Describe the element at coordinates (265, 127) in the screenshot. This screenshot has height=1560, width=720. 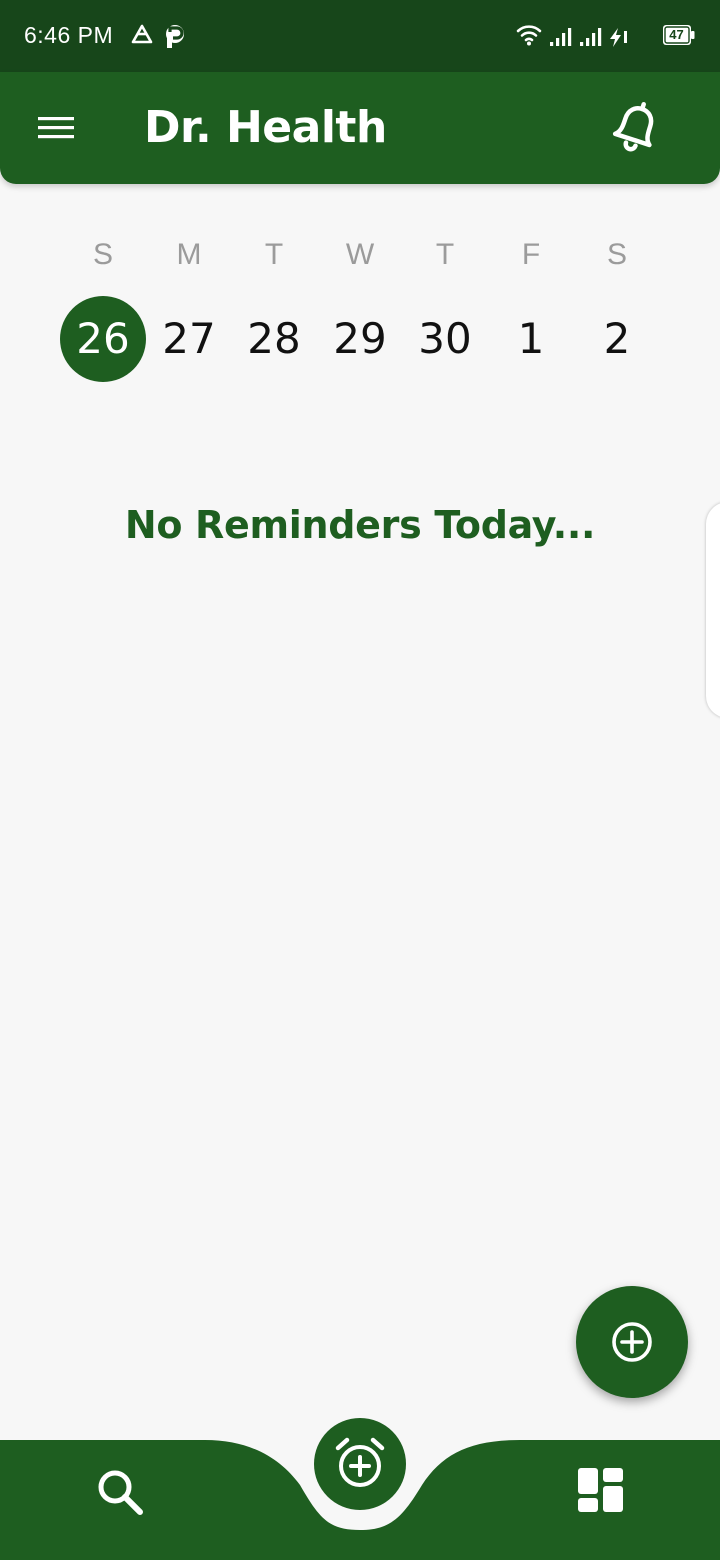
I see `app-title: Dr. Health` at that location.